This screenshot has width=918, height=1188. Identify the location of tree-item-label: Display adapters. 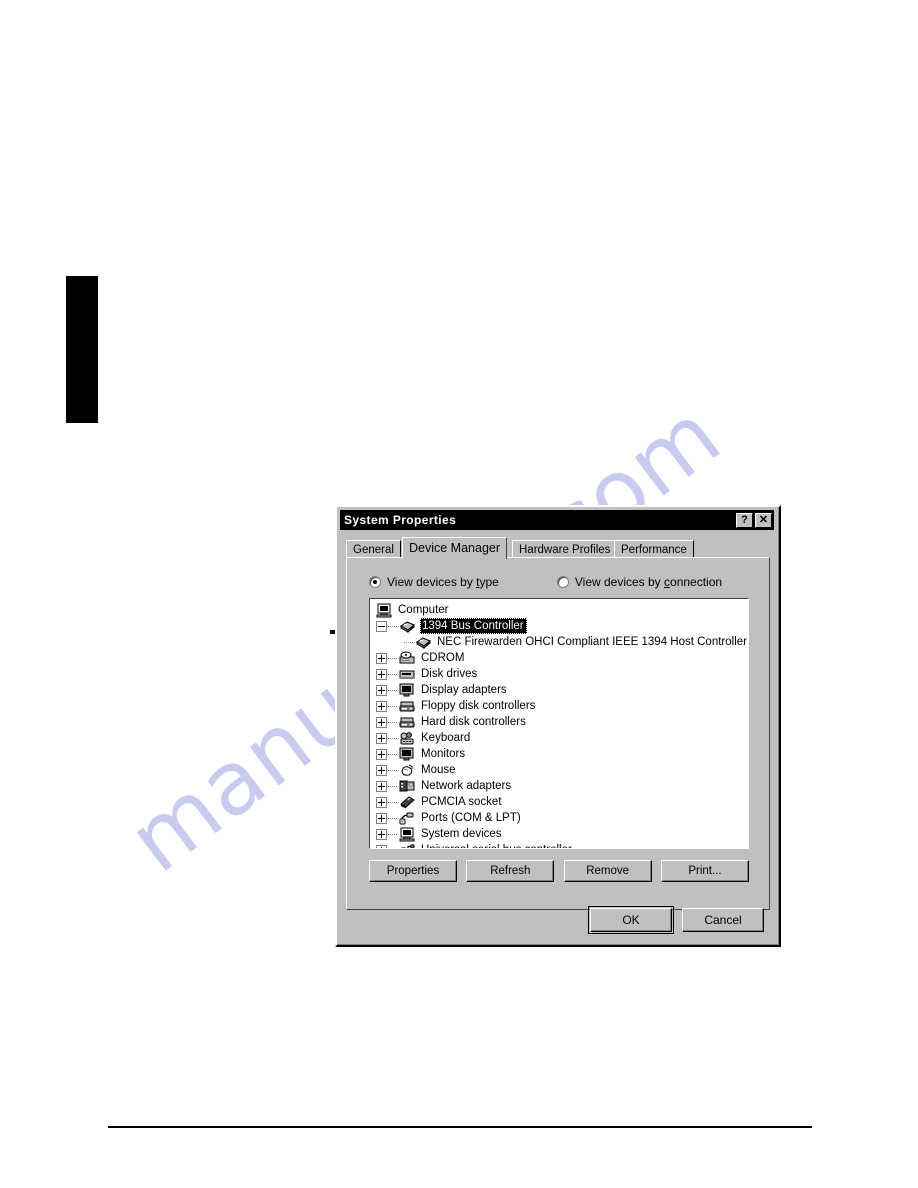
(464, 690).